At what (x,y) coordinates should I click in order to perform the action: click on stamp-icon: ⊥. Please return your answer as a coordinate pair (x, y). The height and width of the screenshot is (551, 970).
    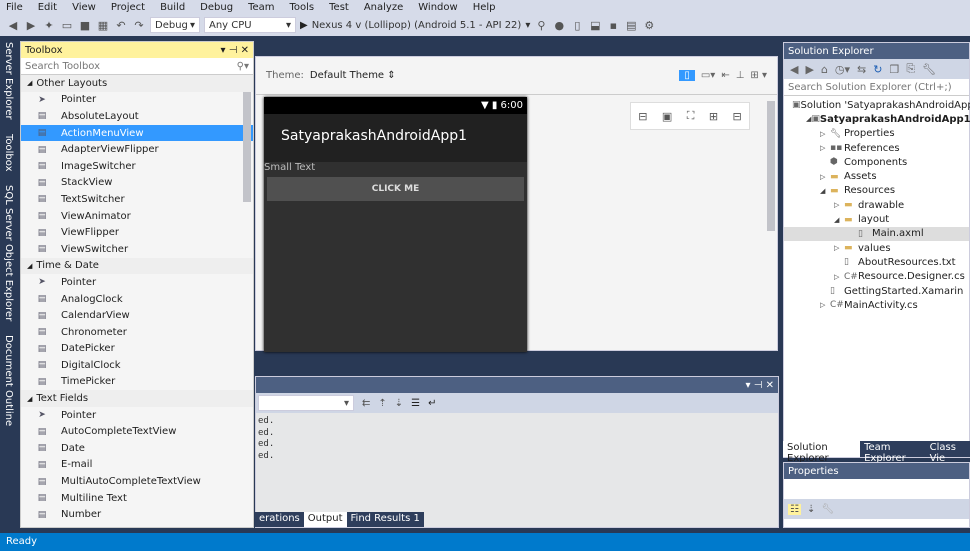
    Looking at the image, I should click on (740, 75).